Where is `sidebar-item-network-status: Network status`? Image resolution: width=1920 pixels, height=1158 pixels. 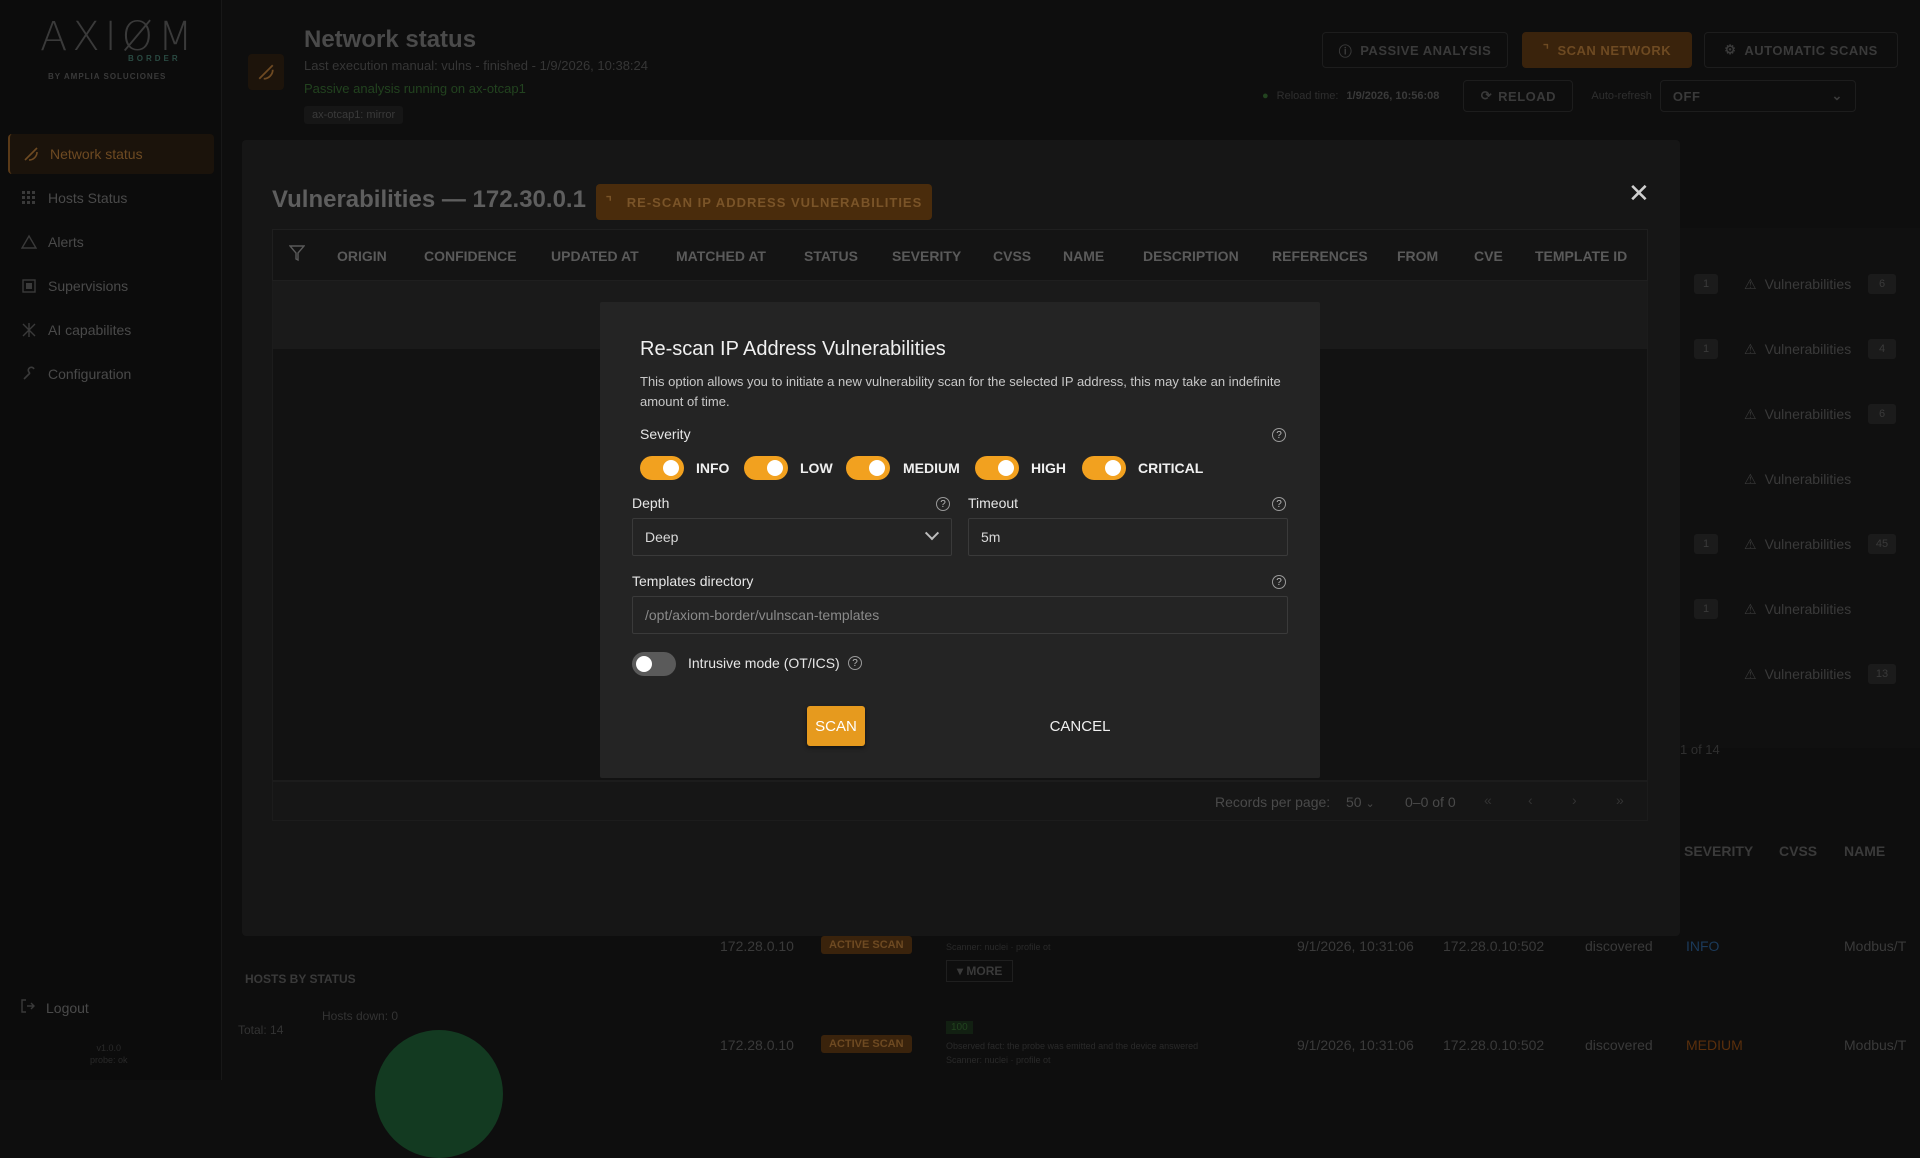 sidebar-item-network-status: Network status is located at coordinates (111, 154).